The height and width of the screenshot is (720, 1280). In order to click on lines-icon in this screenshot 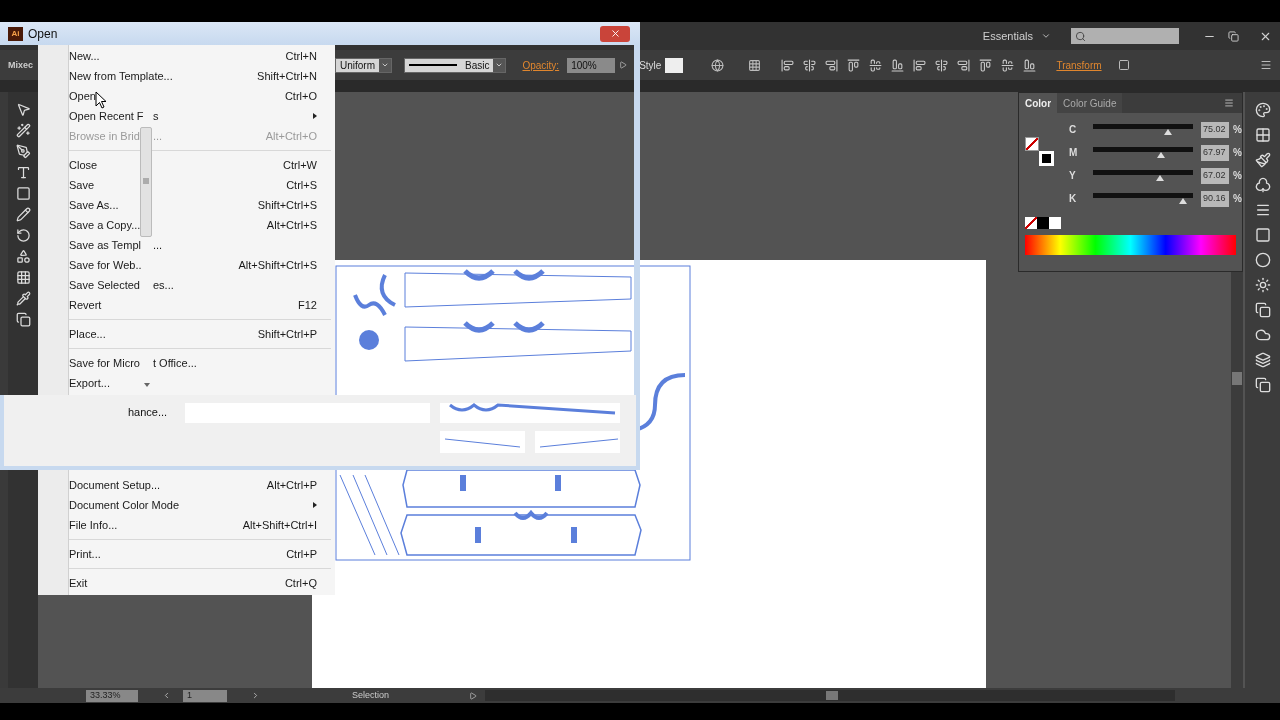, I will do `click(1262, 210)`.